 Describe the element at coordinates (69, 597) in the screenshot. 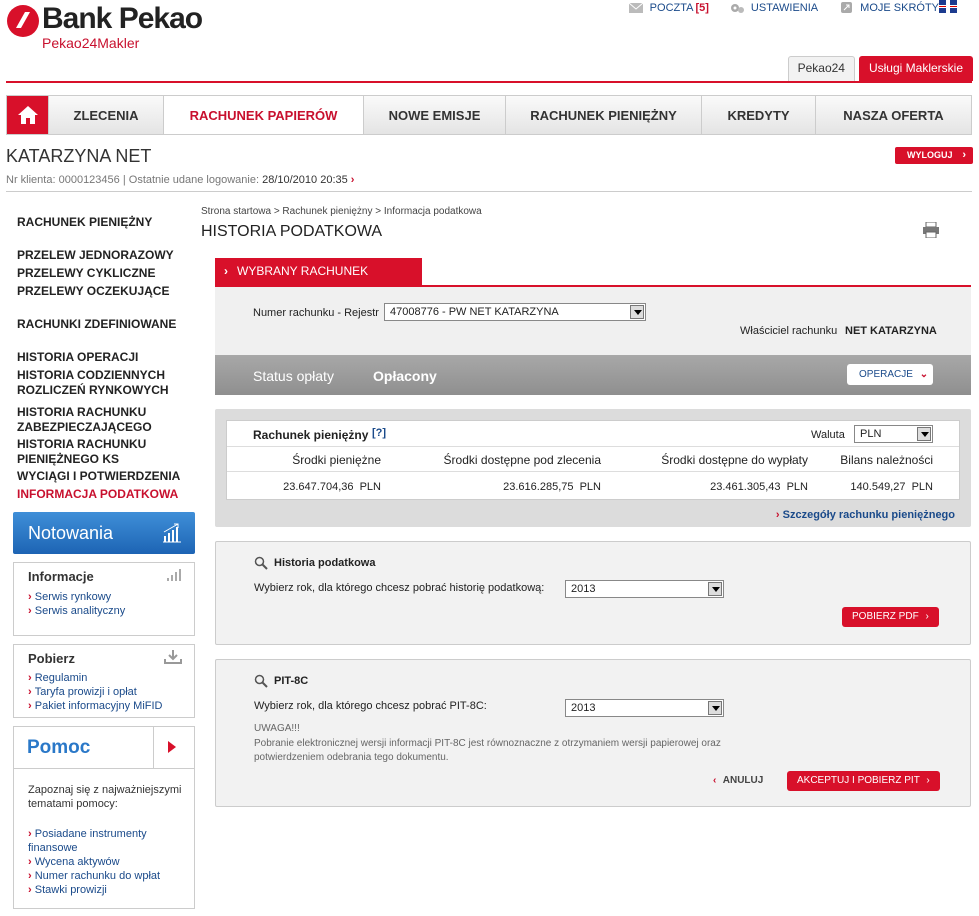

I see `link-market-service: Serwis rynkowy` at that location.